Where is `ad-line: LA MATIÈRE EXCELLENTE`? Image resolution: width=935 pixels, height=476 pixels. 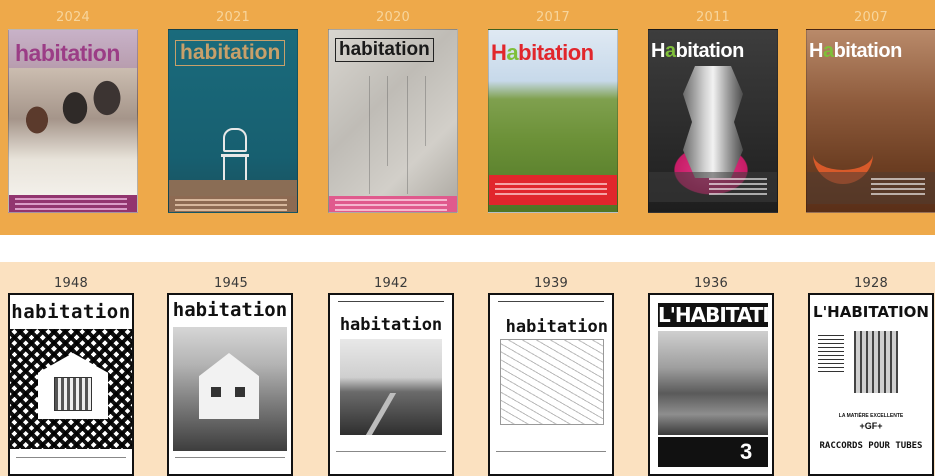
ad-line: LA MATIÈRE EXCELLENTE is located at coordinates (871, 416).